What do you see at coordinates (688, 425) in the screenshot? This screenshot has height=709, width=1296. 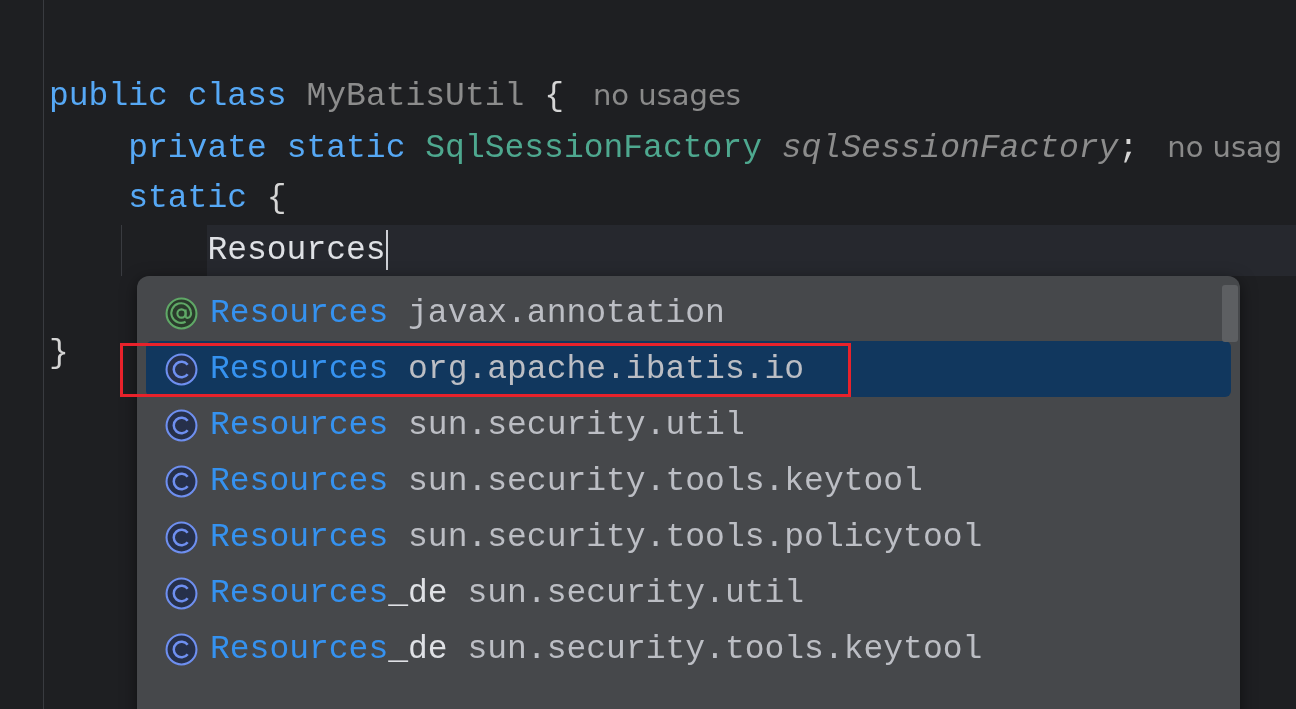 I see `completion-item: Resources sun.security.util` at bounding box center [688, 425].